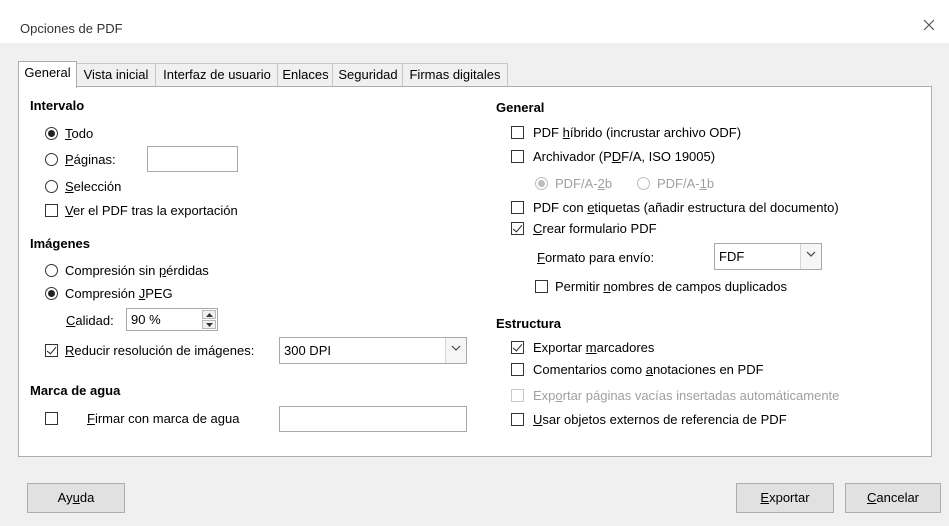 This screenshot has width=949, height=526. Describe the element at coordinates (520, 107) in the screenshot. I see `general-heading: General` at that location.